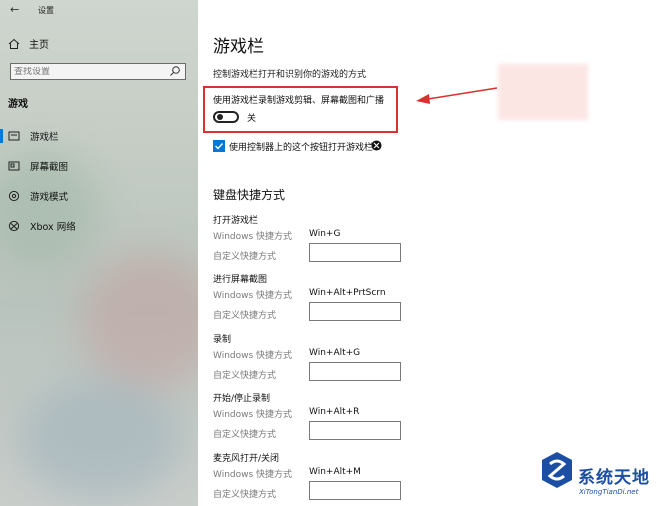  I want to click on controller-checkbox, so click(219, 146).